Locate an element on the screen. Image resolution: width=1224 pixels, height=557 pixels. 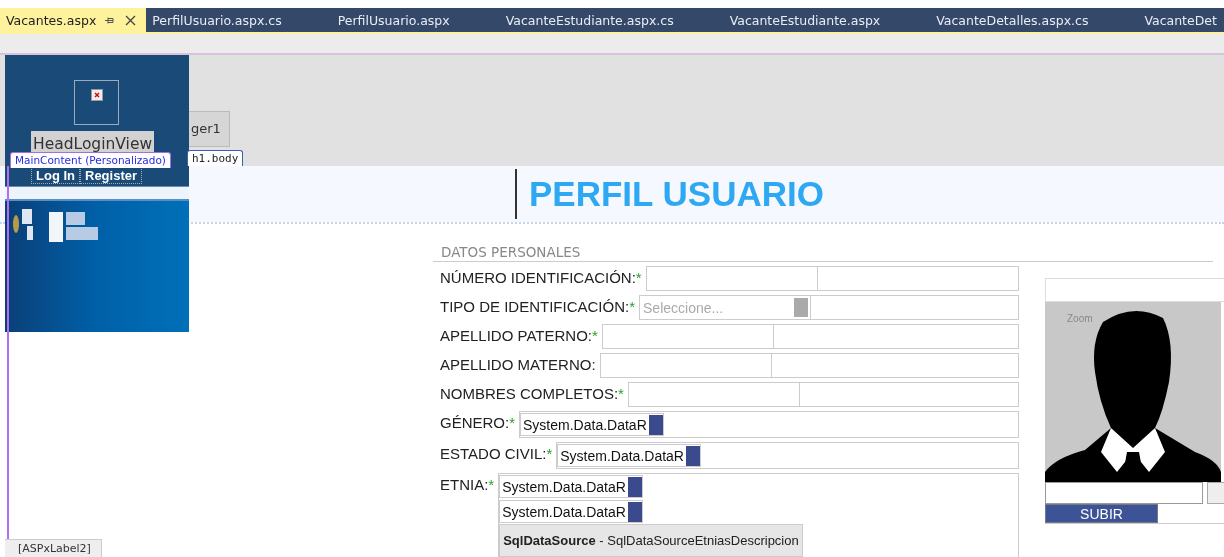
field-label: ETNIA:* is located at coordinates (467, 484).